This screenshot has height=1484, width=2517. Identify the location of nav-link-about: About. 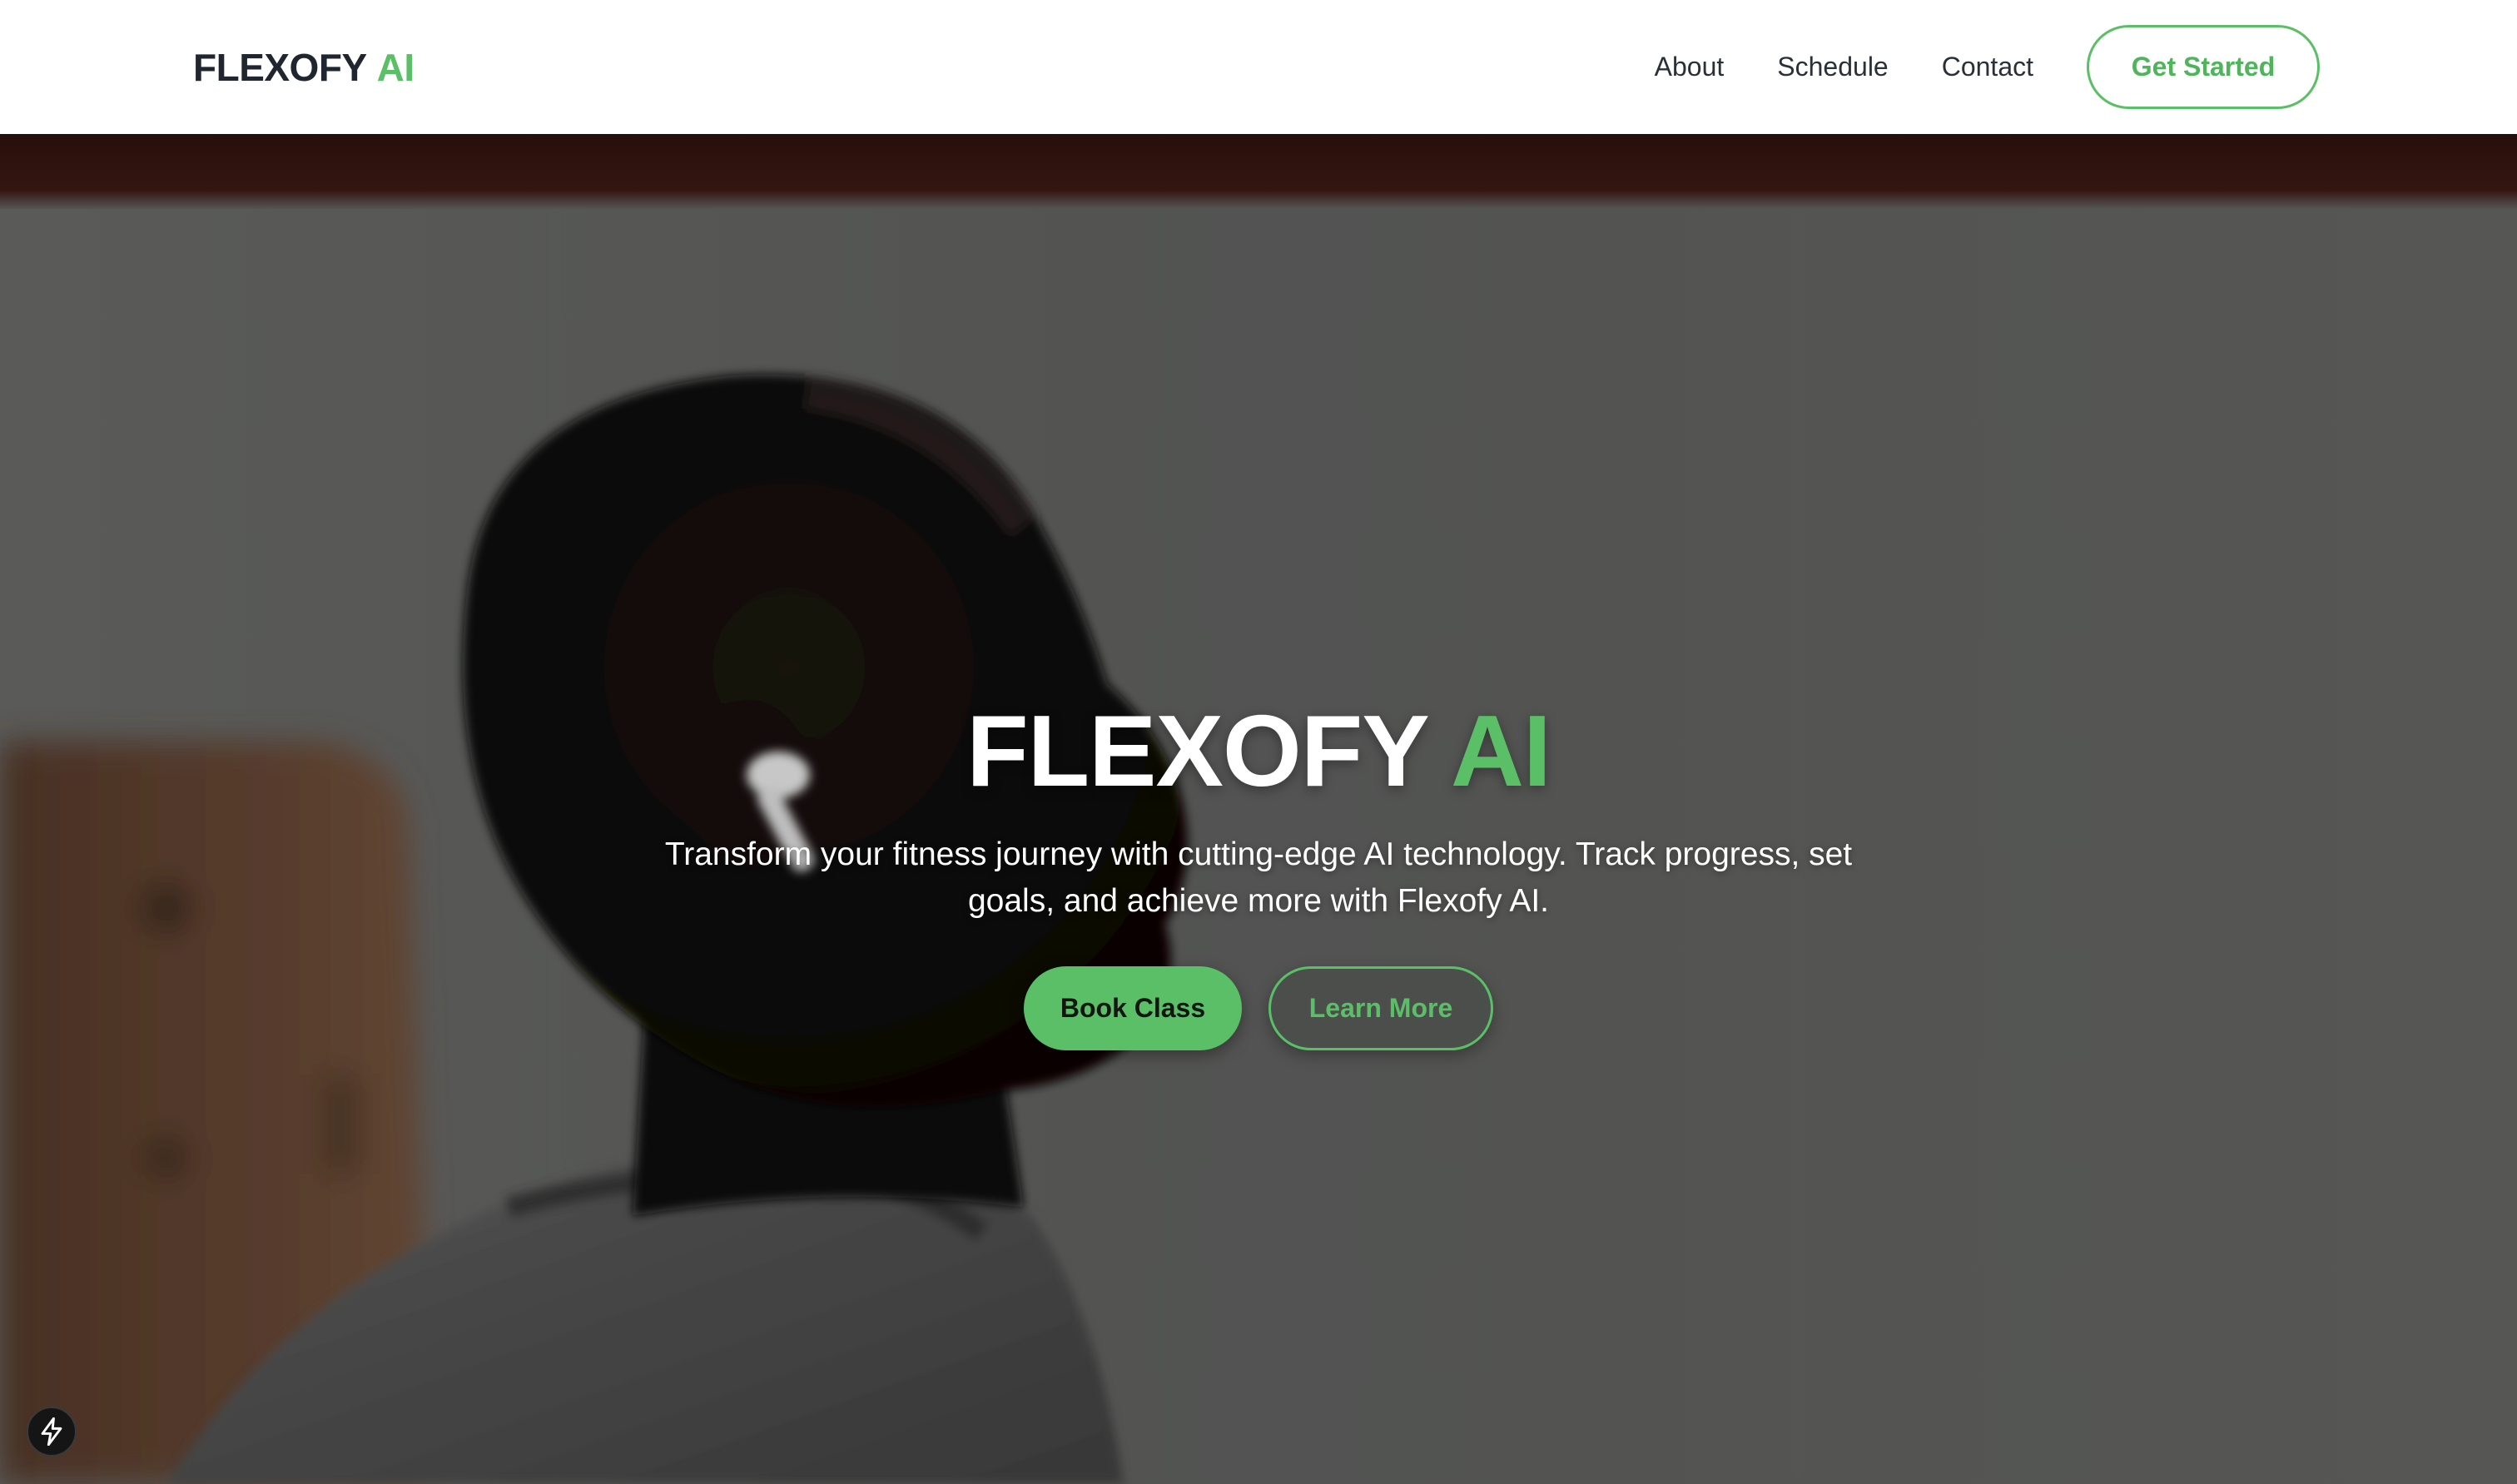
(1690, 67).